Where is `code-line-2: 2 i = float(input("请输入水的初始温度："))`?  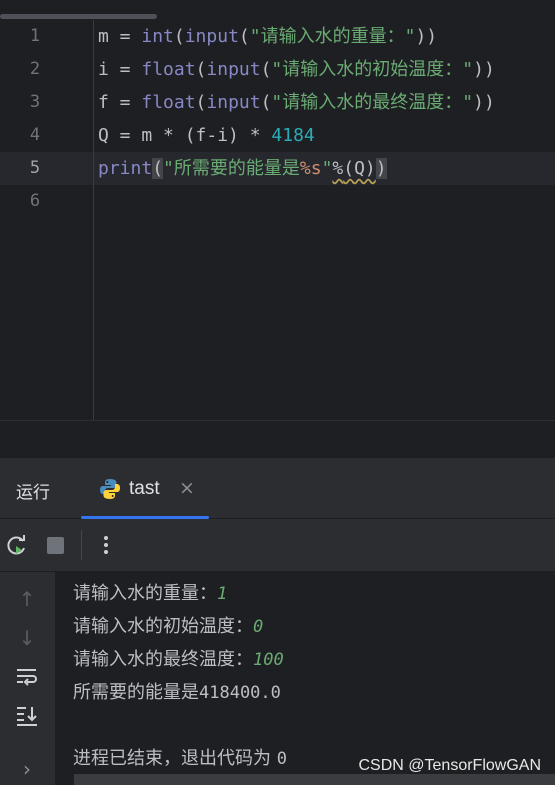
code-line-2: 2 i = float(input("请输入水的初始温度：")) is located at coordinates (277, 69).